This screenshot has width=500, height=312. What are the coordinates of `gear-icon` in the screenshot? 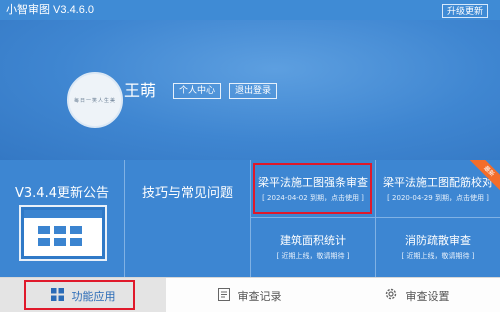 It's located at (391, 295).